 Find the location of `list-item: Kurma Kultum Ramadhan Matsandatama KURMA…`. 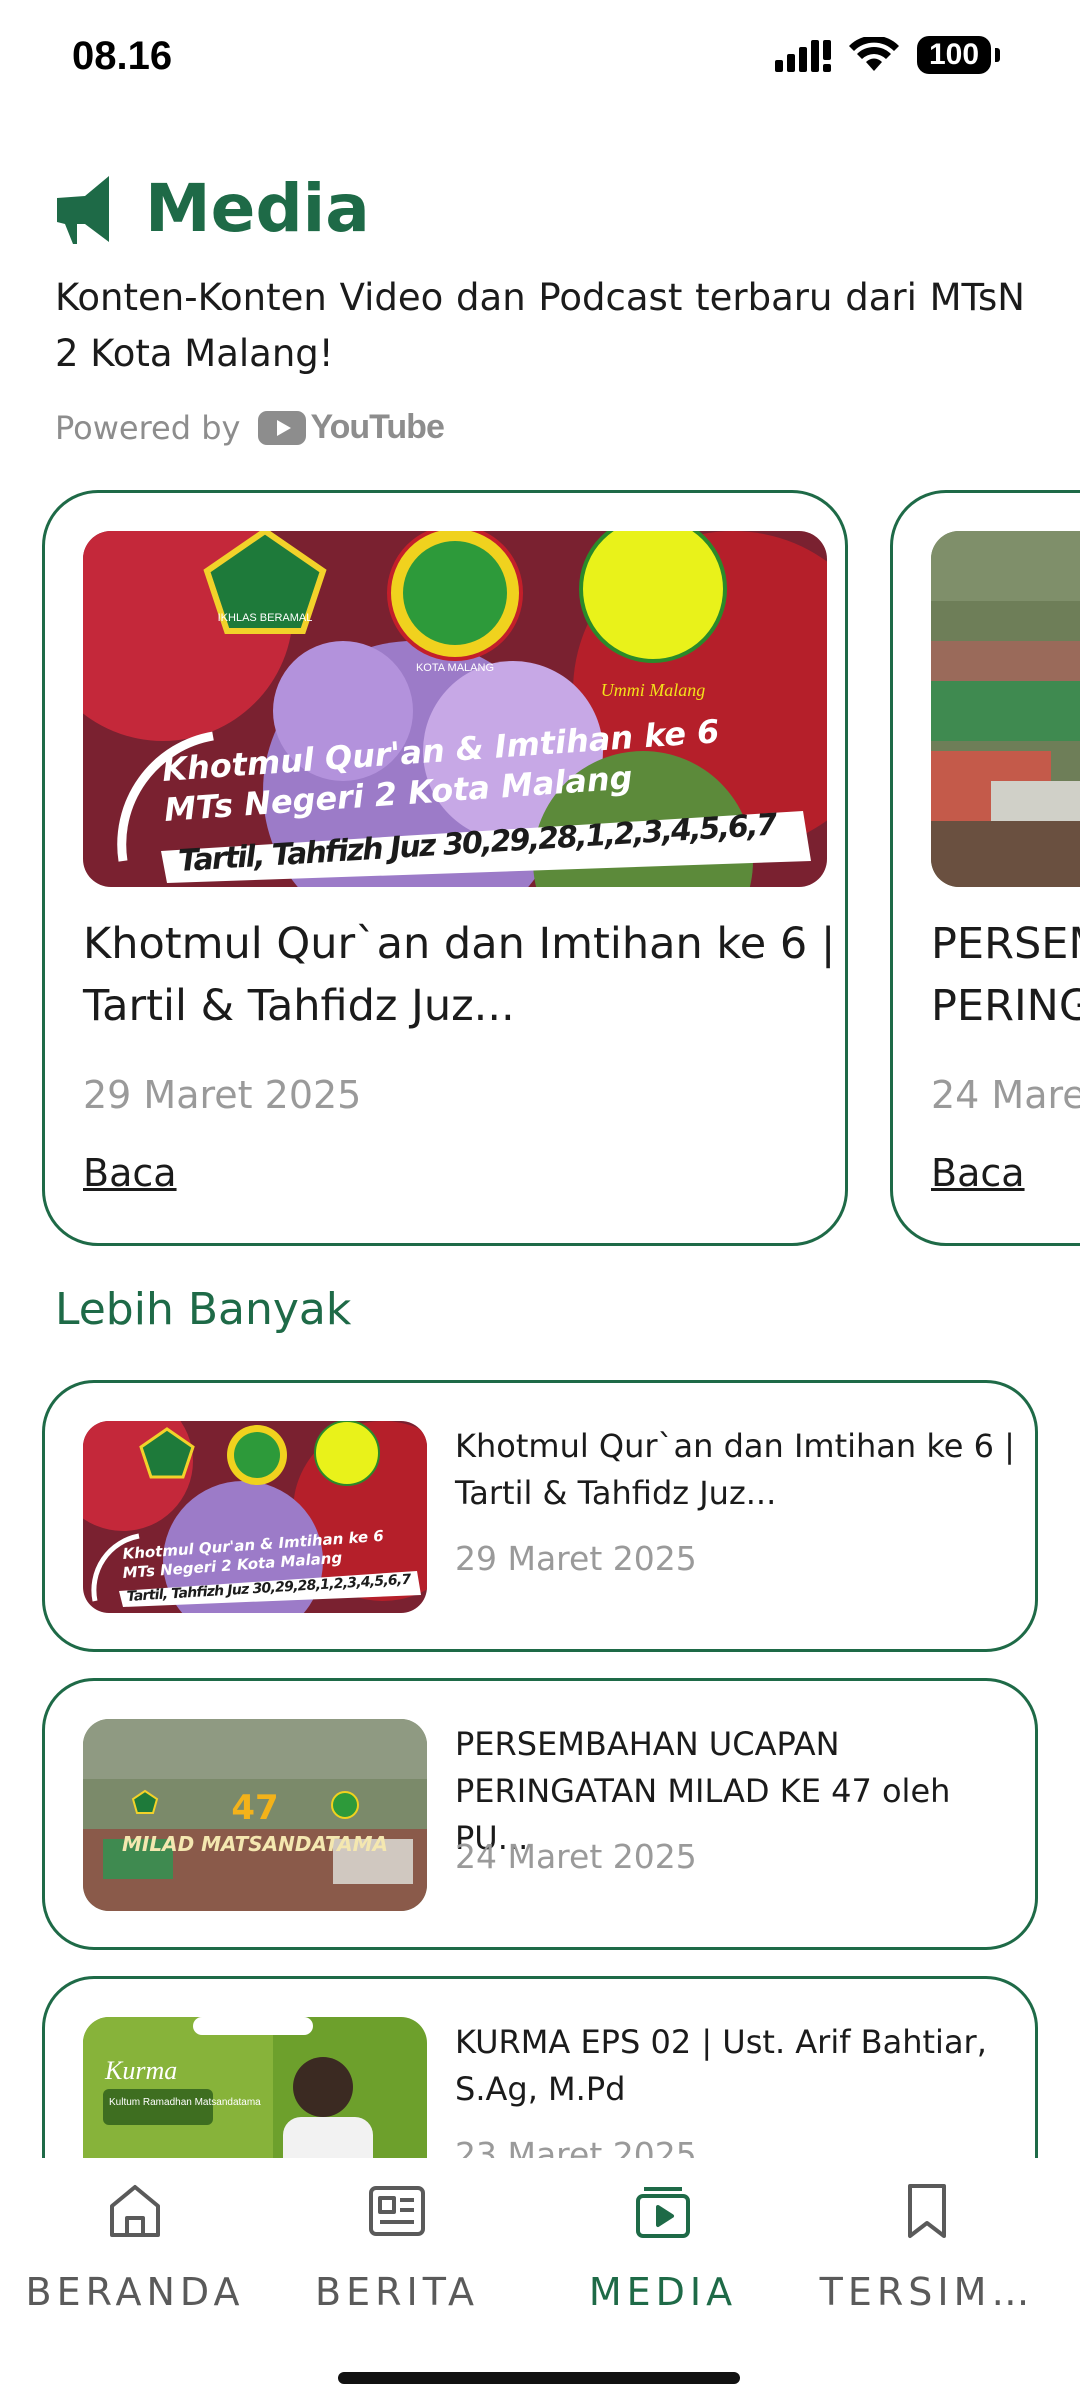

list-item: Kurma Kultum Ramadhan Matsandatama KURMA… is located at coordinates (540, 2067).